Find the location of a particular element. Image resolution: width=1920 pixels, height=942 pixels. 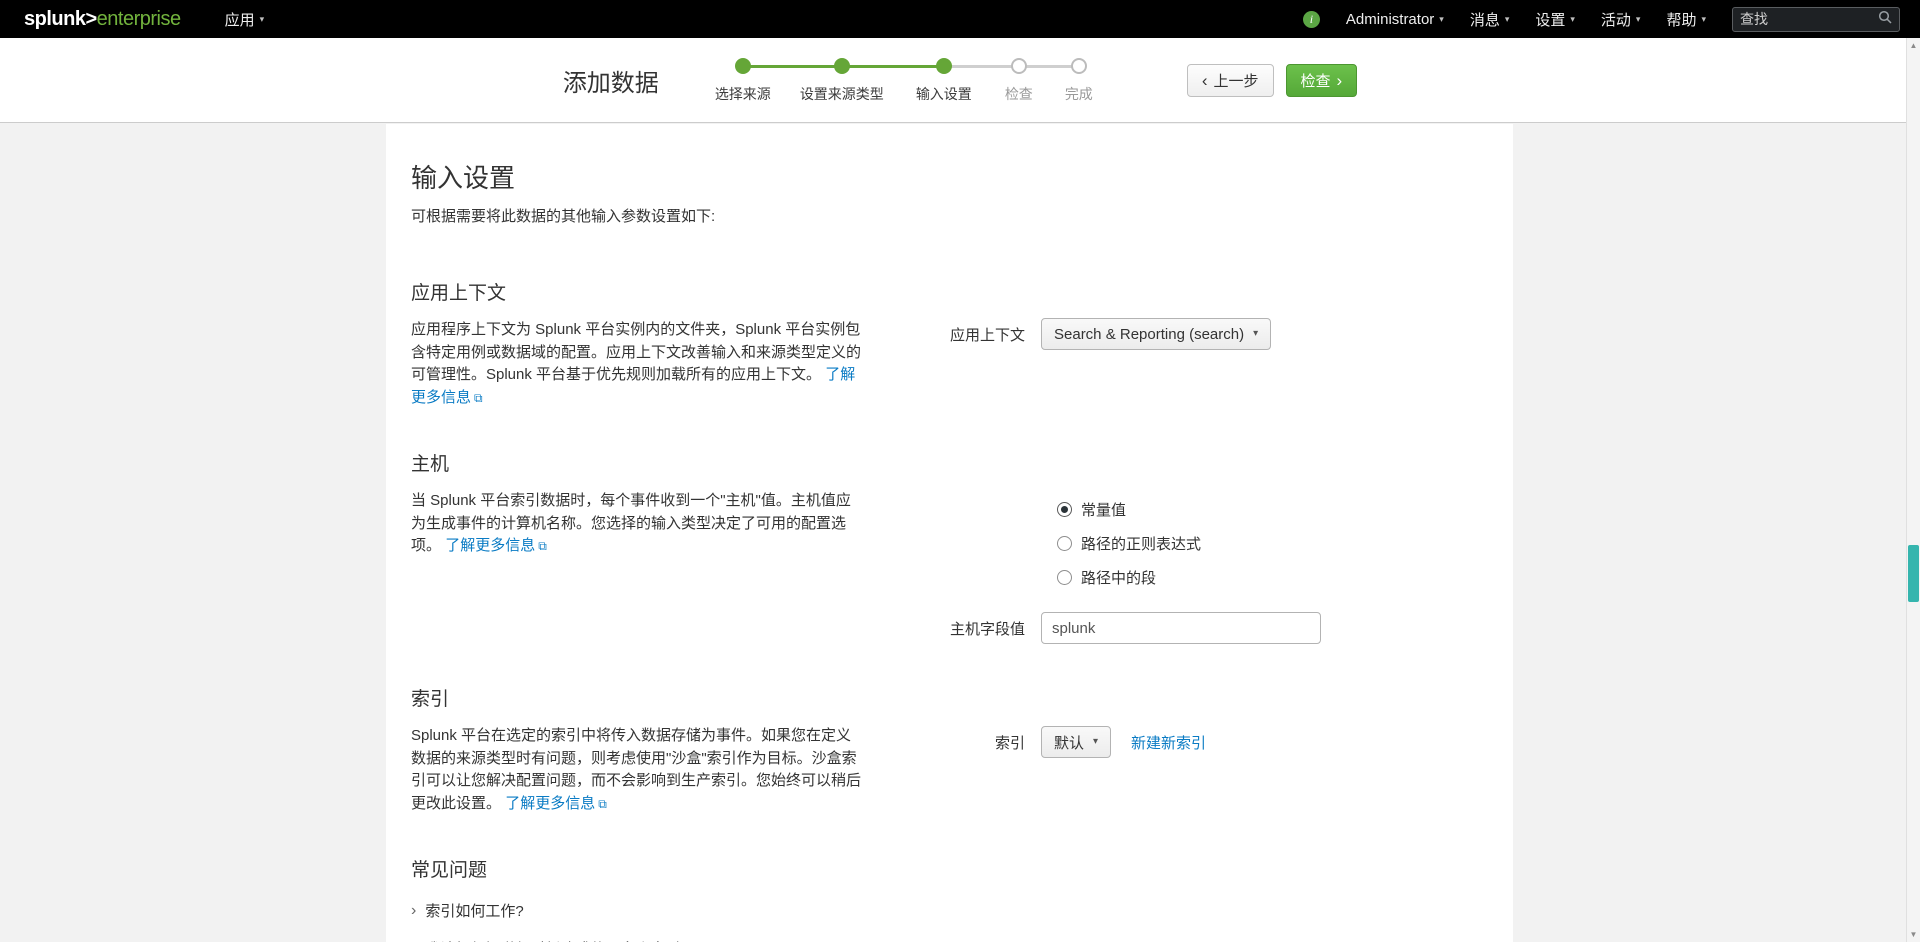

scroll-down-arrow-icon: ▼ is located at coordinates (1913, 934).